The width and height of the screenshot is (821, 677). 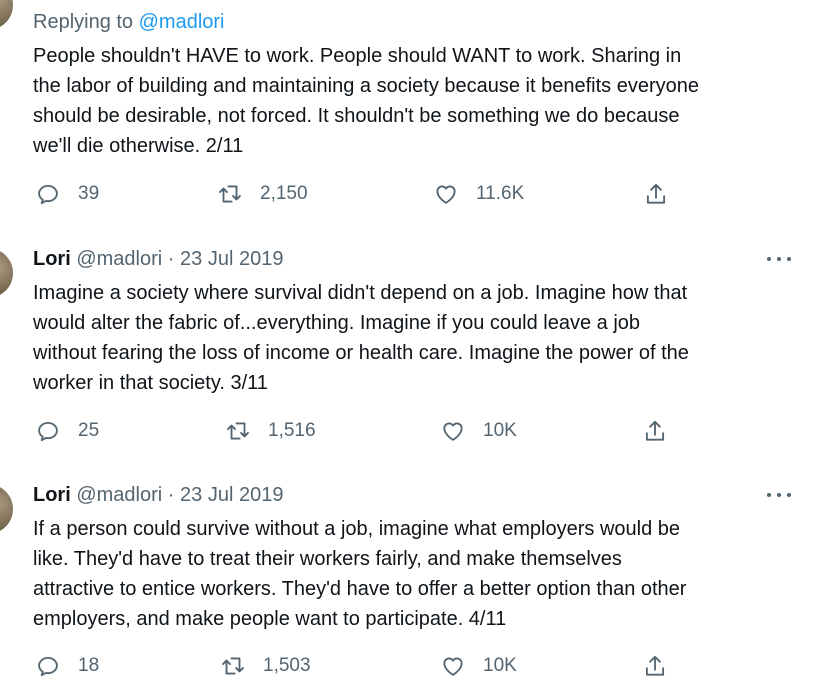 What do you see at coordinates (418, 22) in the screenshot?
I see `replying-to: Replying to @madlori` at bounding box center [418, 22].